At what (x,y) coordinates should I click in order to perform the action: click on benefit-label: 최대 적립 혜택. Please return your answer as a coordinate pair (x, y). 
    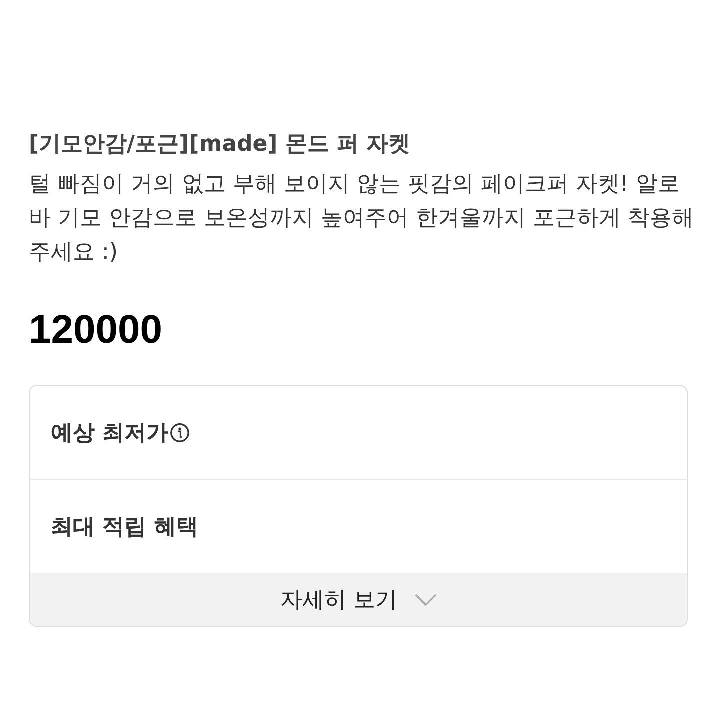
    Looking at the image, I should click on (124, 528).